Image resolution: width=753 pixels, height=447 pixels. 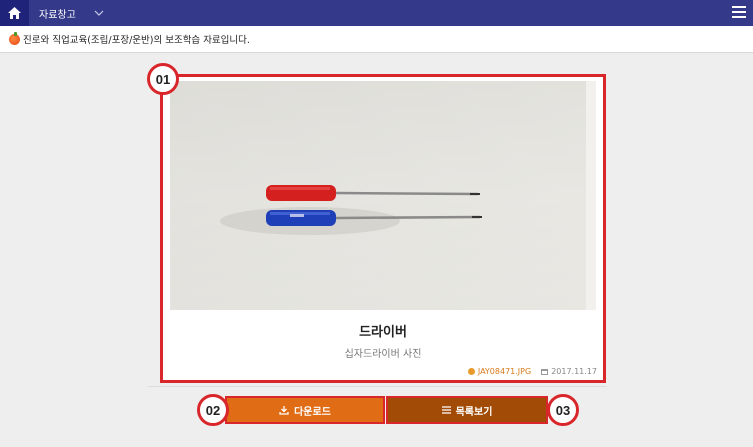 What do you see at coordinates (99, 13) in the screenshot?
I see `chevron-down-icon` at bounding box center [99, 13].